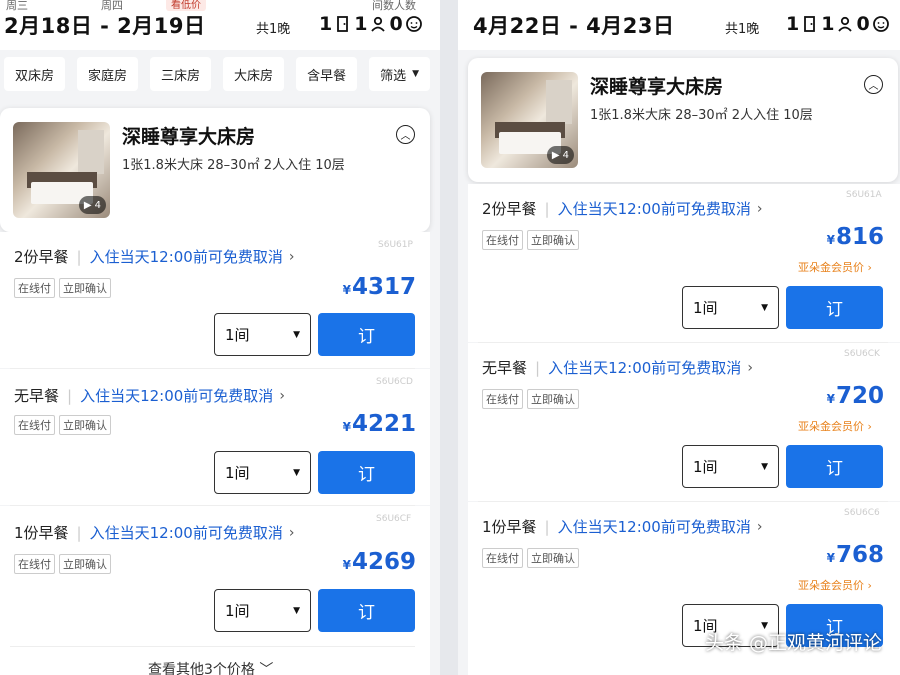  Describe the element at coordinates (327, 74) in the screenshot. I see `filter-breakfast: 含早餐` at that location.